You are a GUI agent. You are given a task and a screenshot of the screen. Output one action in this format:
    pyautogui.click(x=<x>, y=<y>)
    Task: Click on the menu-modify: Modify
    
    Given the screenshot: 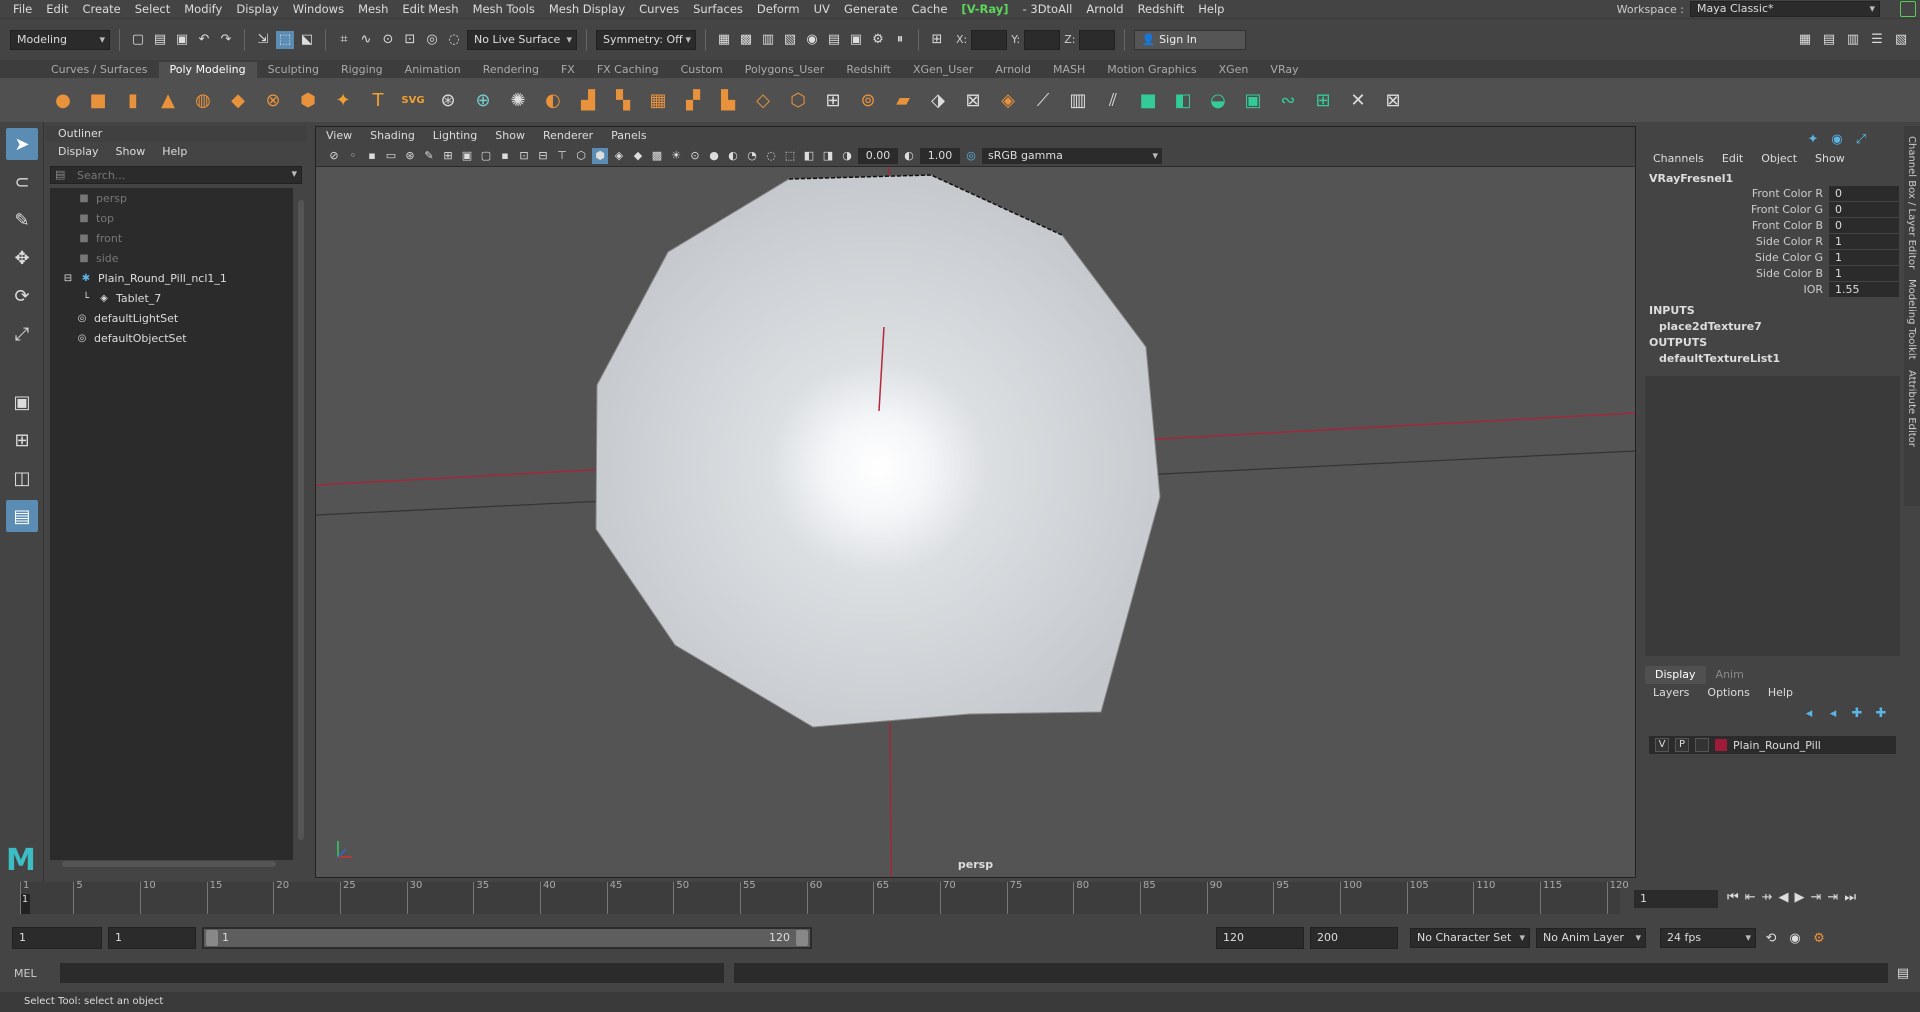 What is the action you would take?
    pyautogui.click(x=203, y=9)
    